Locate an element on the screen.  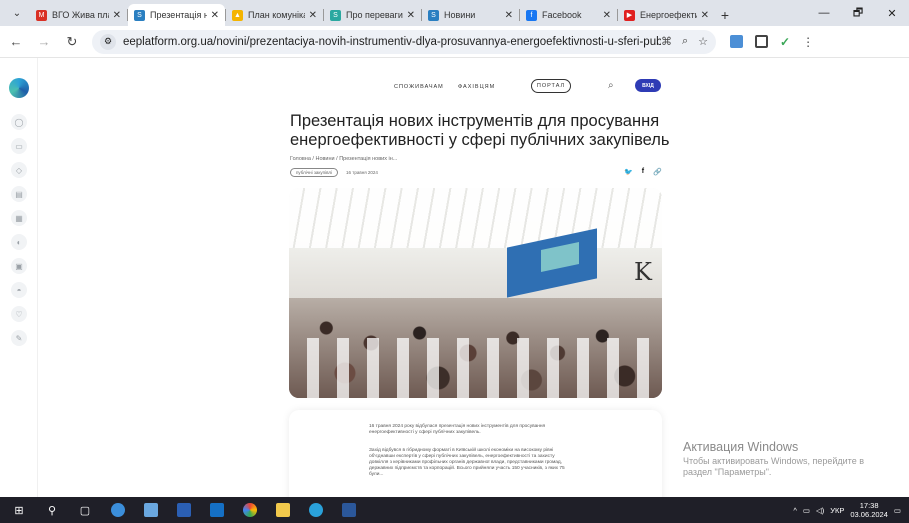
window-controls: — 🗗 ✕ is located at coordinates (858, 13).